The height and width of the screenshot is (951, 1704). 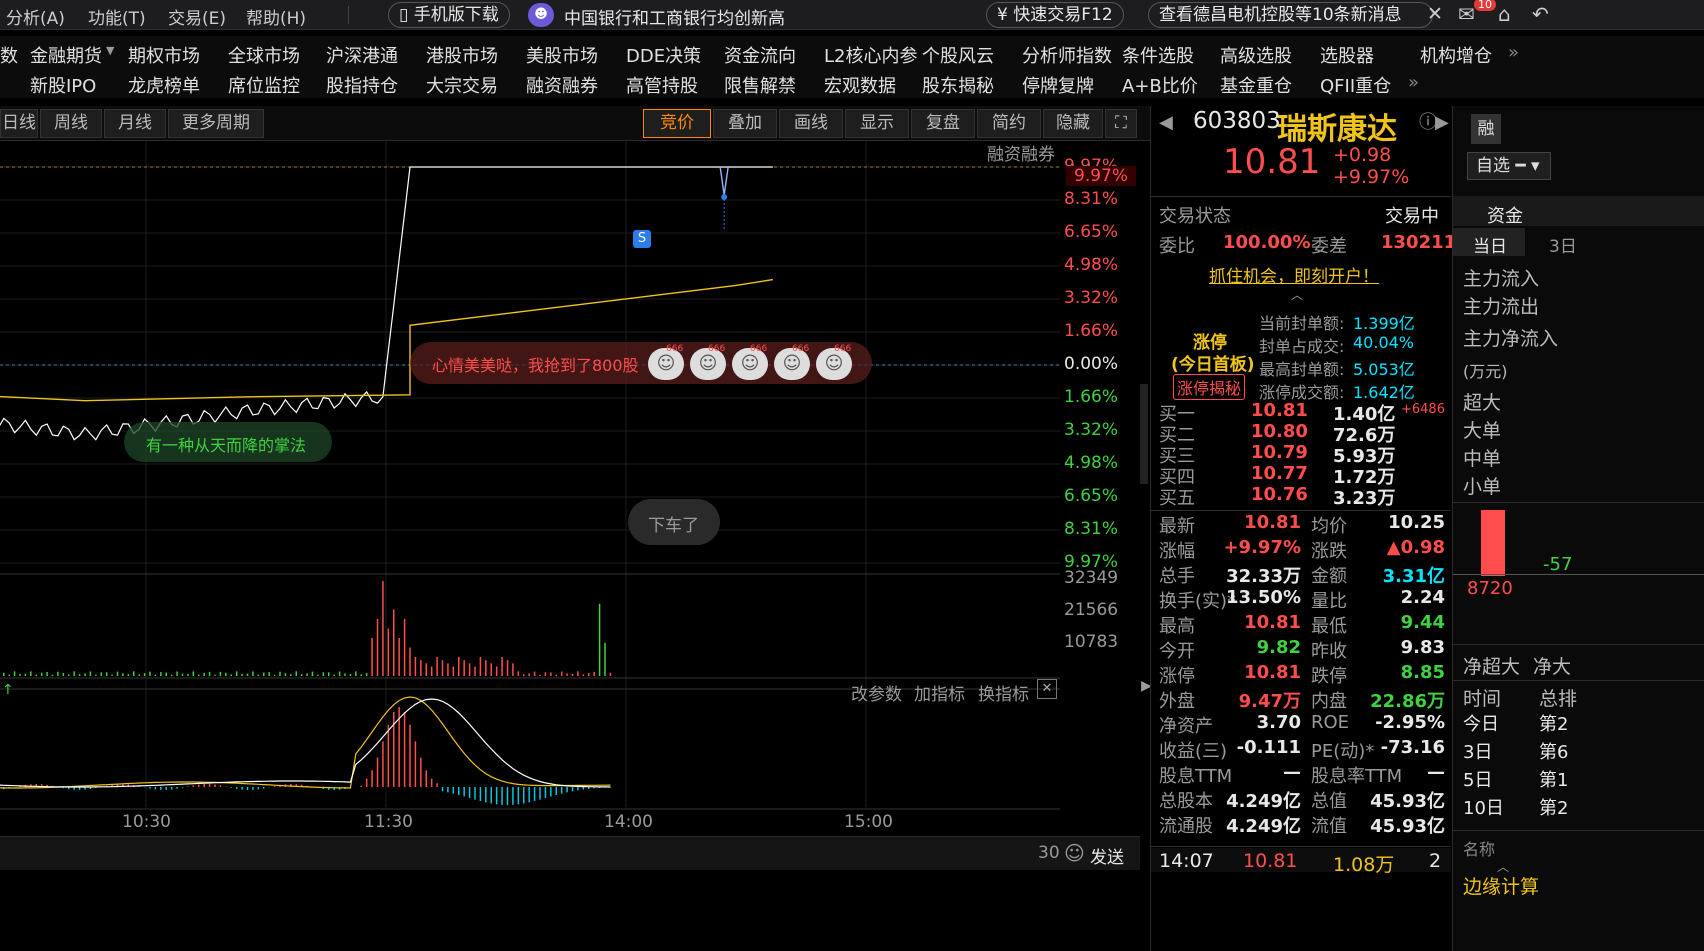 What do you see at coordinates (1563, 244) in the screenshot?
I see `tab-3day: 3日` at bounding box center [1563, 244].